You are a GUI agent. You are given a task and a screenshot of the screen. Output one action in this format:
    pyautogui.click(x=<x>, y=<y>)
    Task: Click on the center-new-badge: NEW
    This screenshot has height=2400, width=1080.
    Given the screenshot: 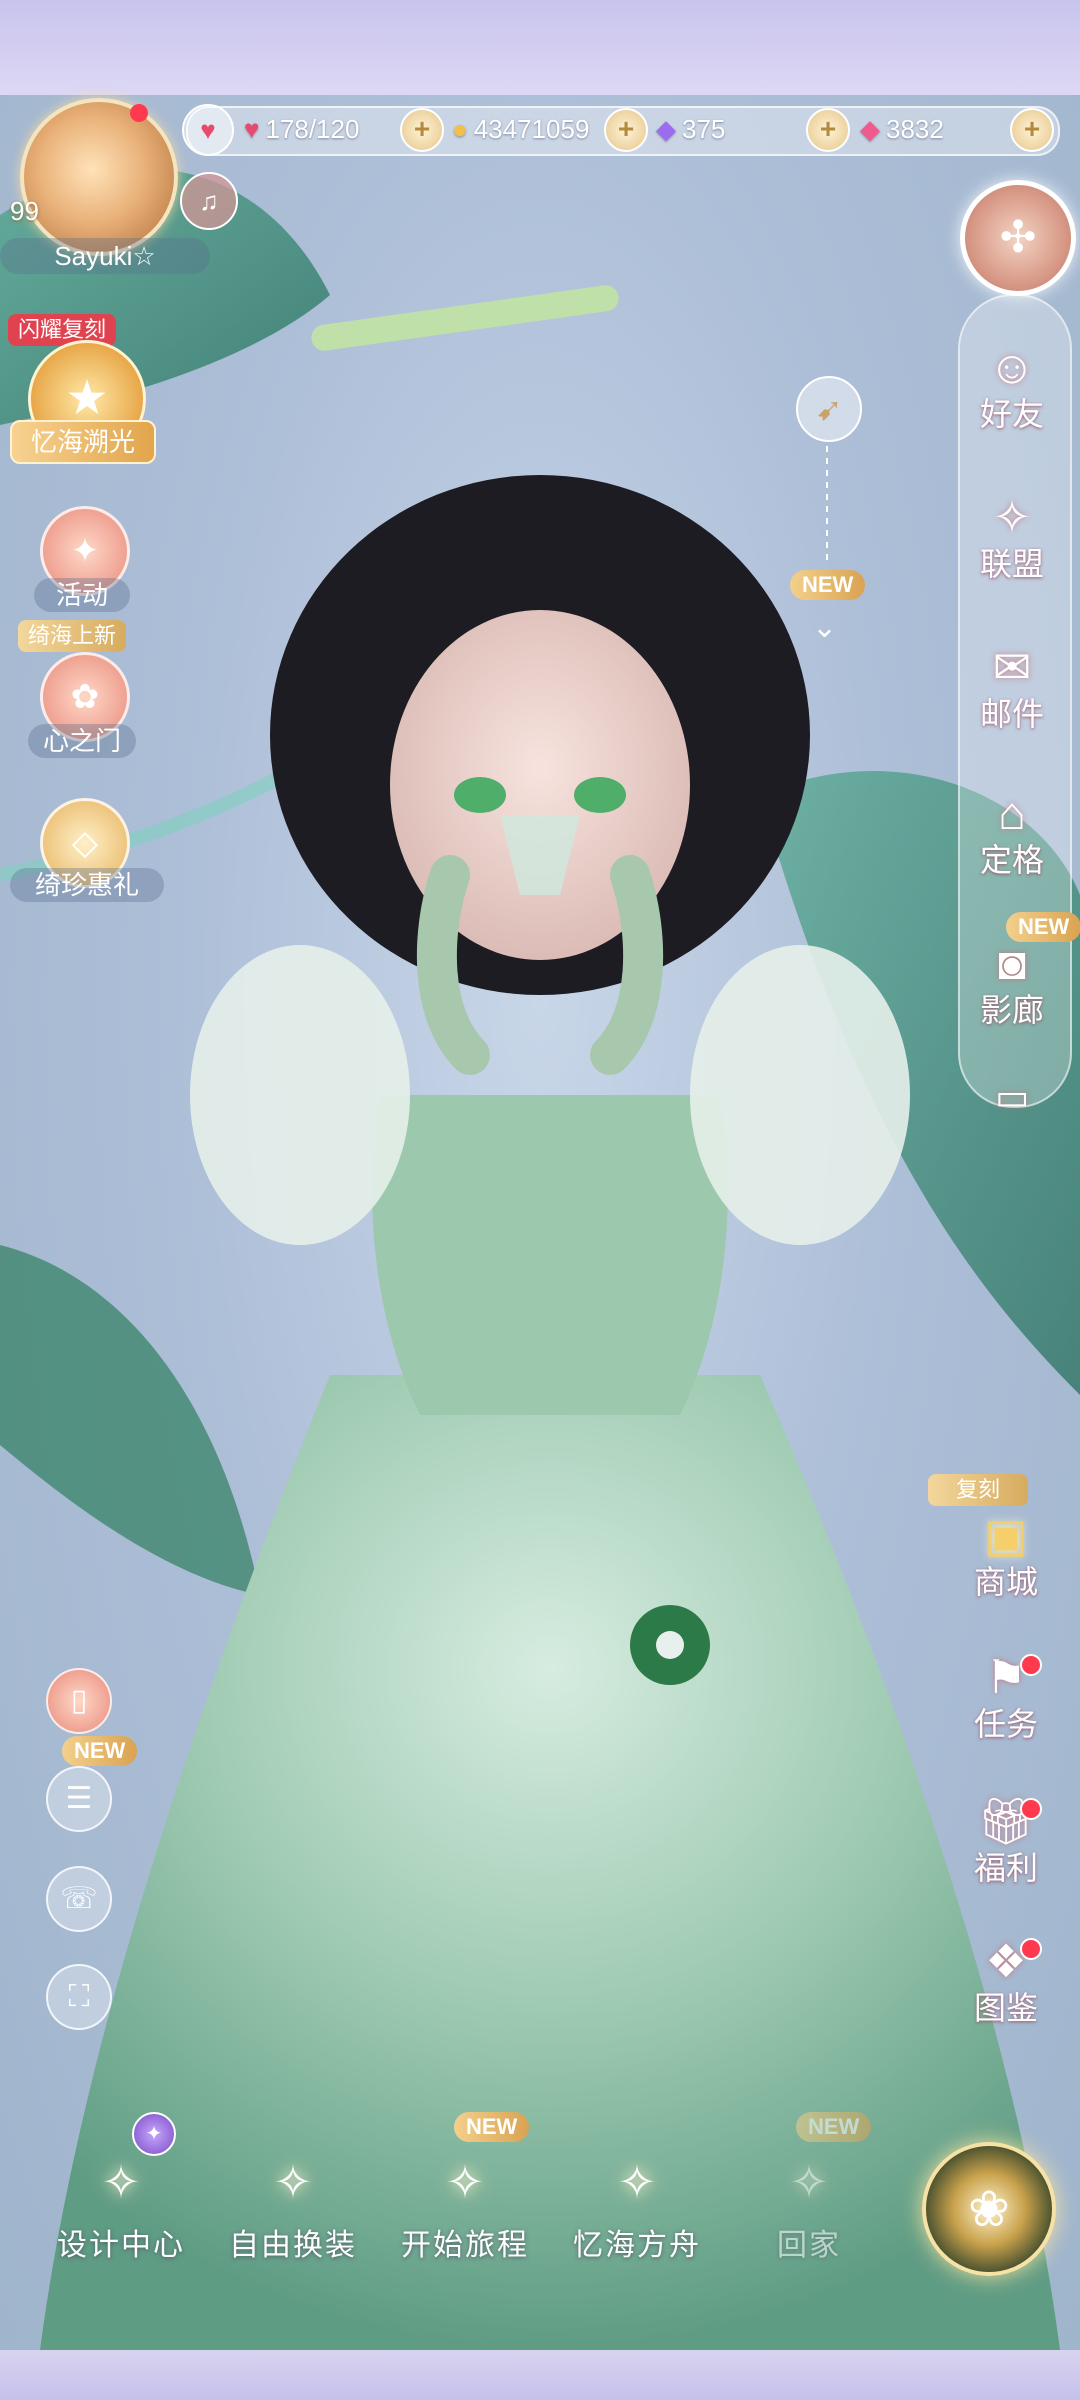 What is the action you would take?
    pyautogui.click(x=828, y=585)
    